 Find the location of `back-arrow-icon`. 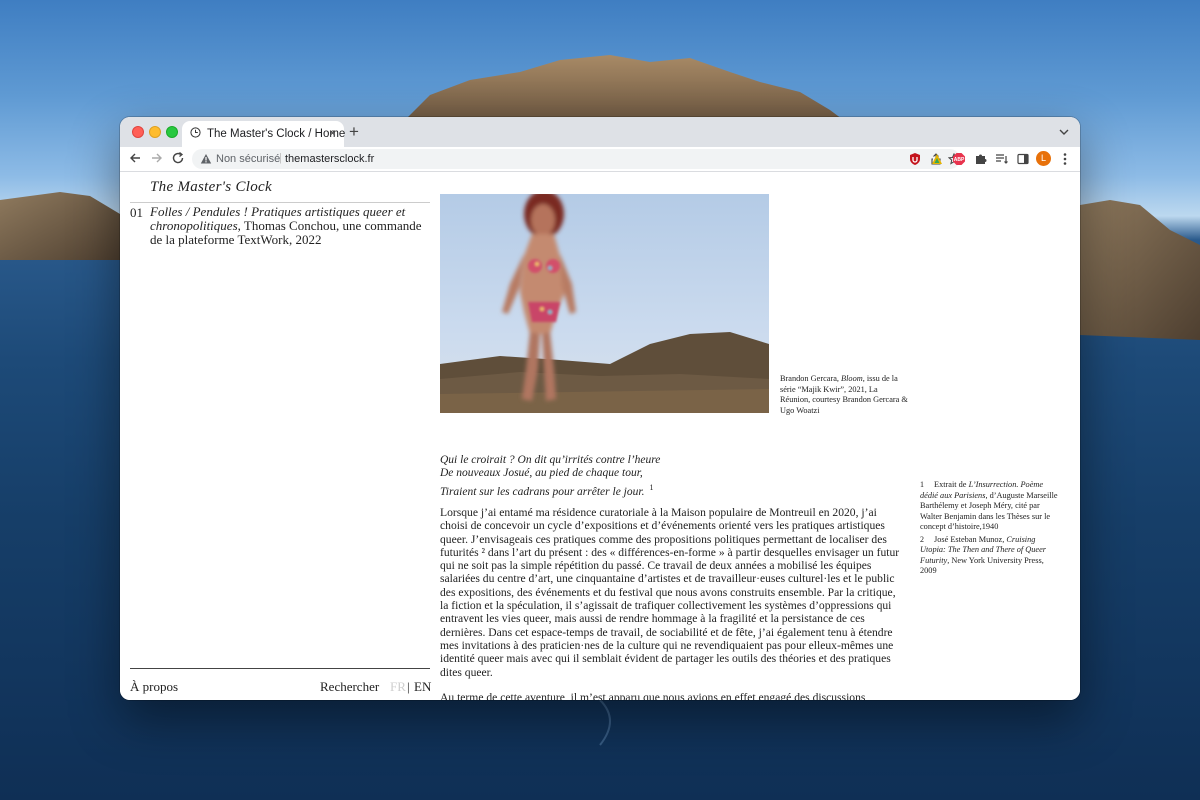

back-arrow-icon is located at coordinates (135, 158).